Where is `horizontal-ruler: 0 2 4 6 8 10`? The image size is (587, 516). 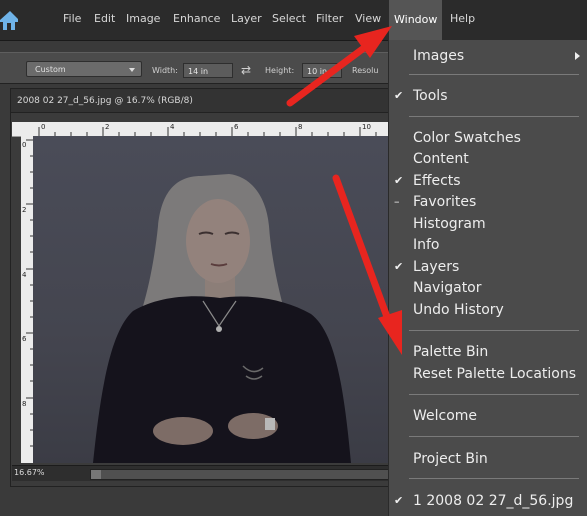 horizontal-ruler: 0 2 4 6 8 10 is located at coordinates (200, 129).